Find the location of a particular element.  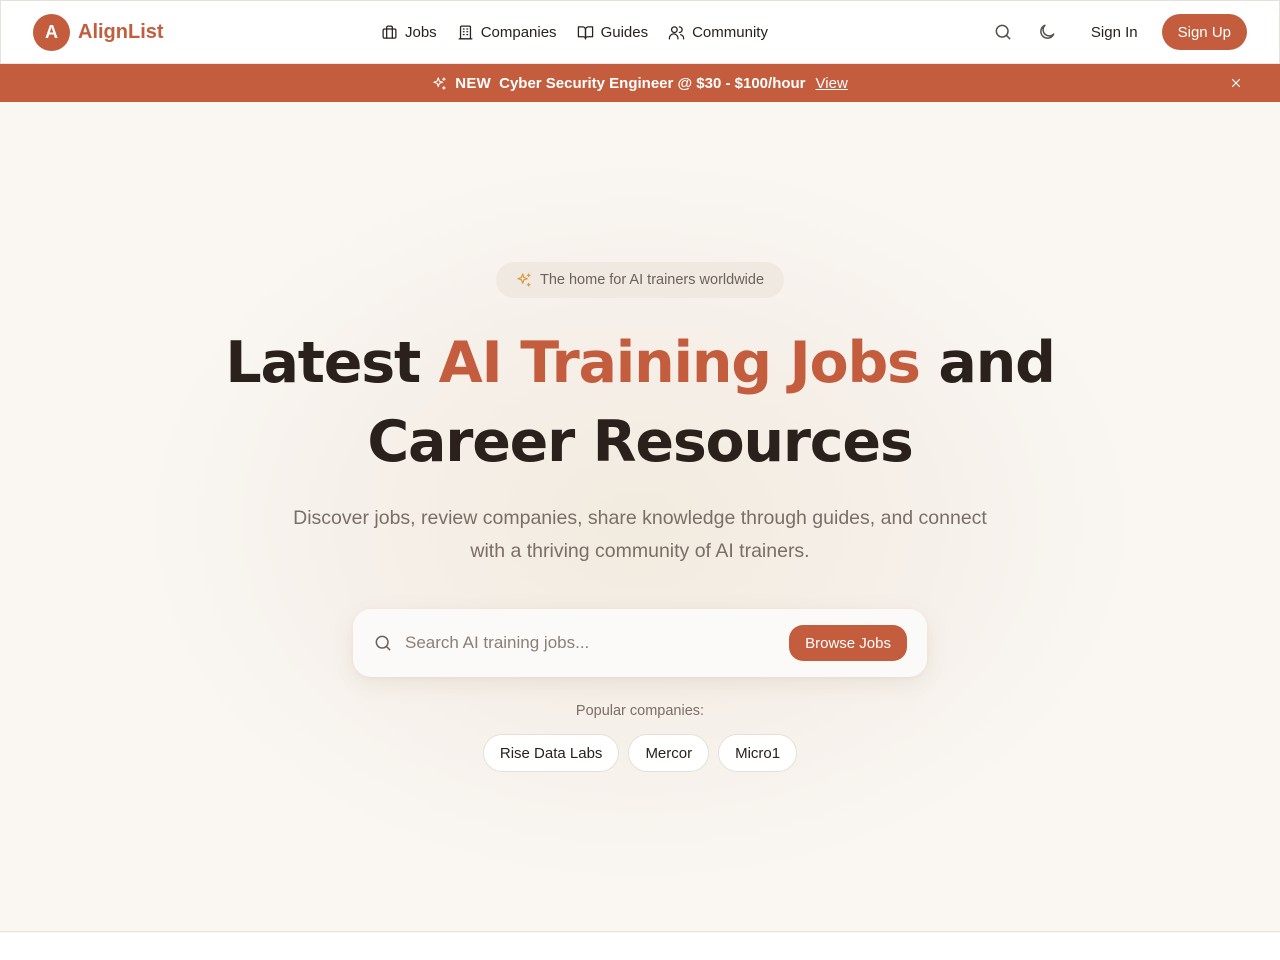

browse-jobs-button: Browse Jobs is located at coordinates (848, 643).